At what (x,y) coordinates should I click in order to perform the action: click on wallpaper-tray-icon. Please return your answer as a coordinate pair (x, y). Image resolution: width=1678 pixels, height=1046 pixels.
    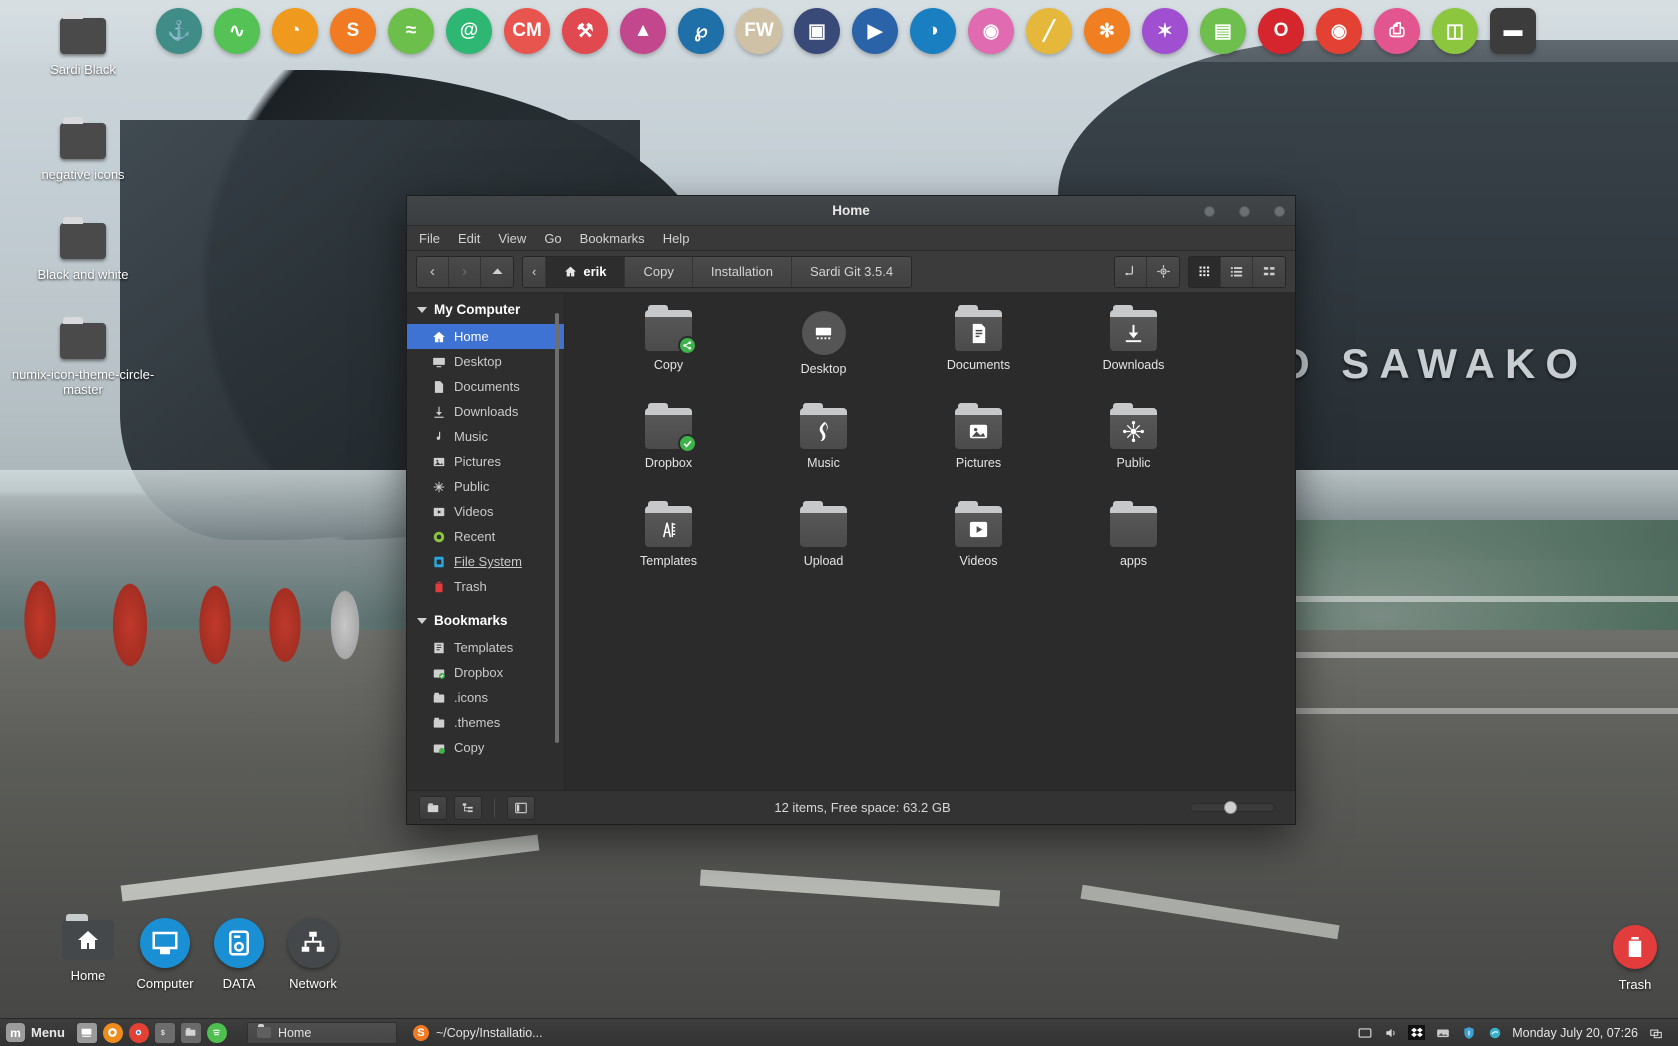
    Looking at the image, I should click on (1442, 1032).